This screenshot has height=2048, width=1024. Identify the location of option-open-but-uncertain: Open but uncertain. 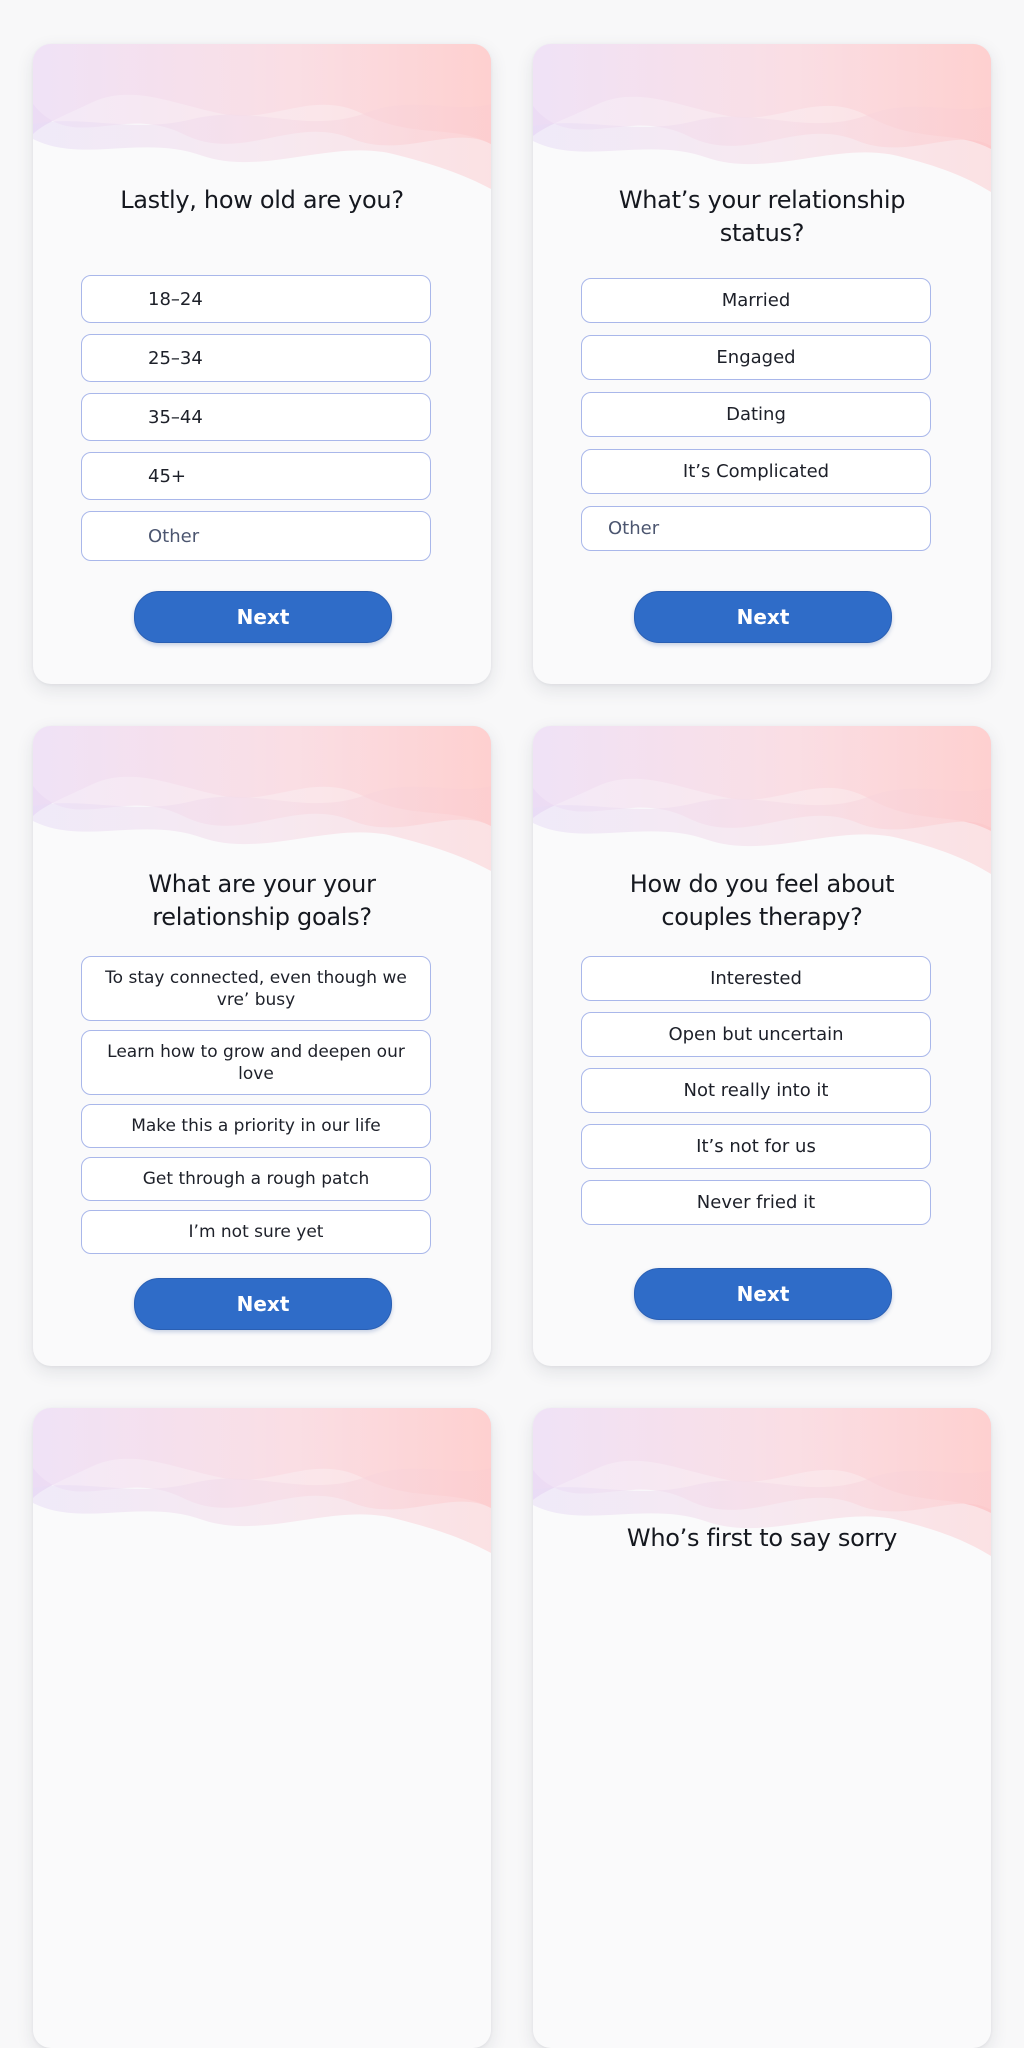
(756, 1034).